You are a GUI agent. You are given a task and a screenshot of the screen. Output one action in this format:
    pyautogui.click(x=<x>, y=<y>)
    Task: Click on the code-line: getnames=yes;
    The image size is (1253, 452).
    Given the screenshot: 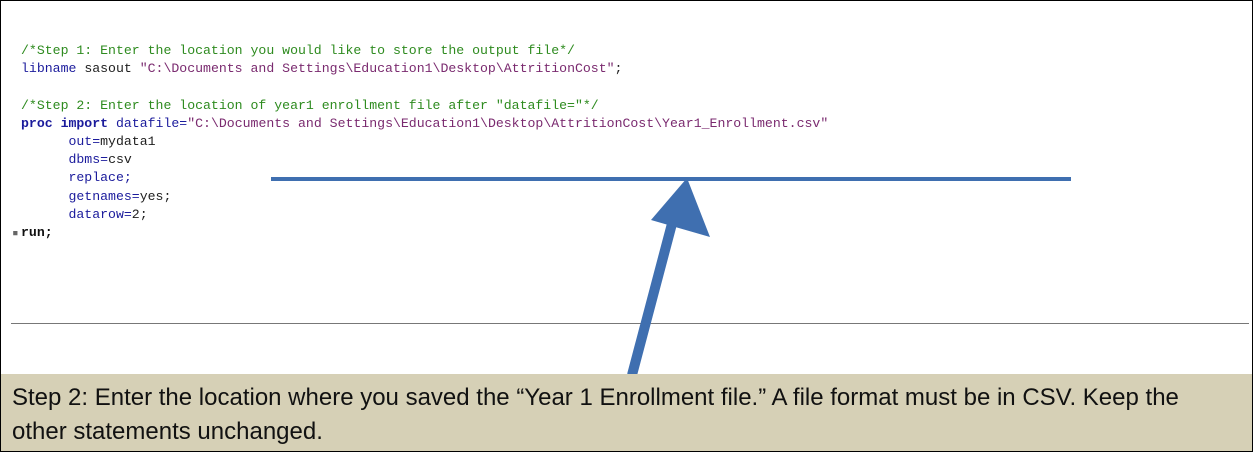 What is the action you would take?
    pyautogui.click(x=424, y=197)
    